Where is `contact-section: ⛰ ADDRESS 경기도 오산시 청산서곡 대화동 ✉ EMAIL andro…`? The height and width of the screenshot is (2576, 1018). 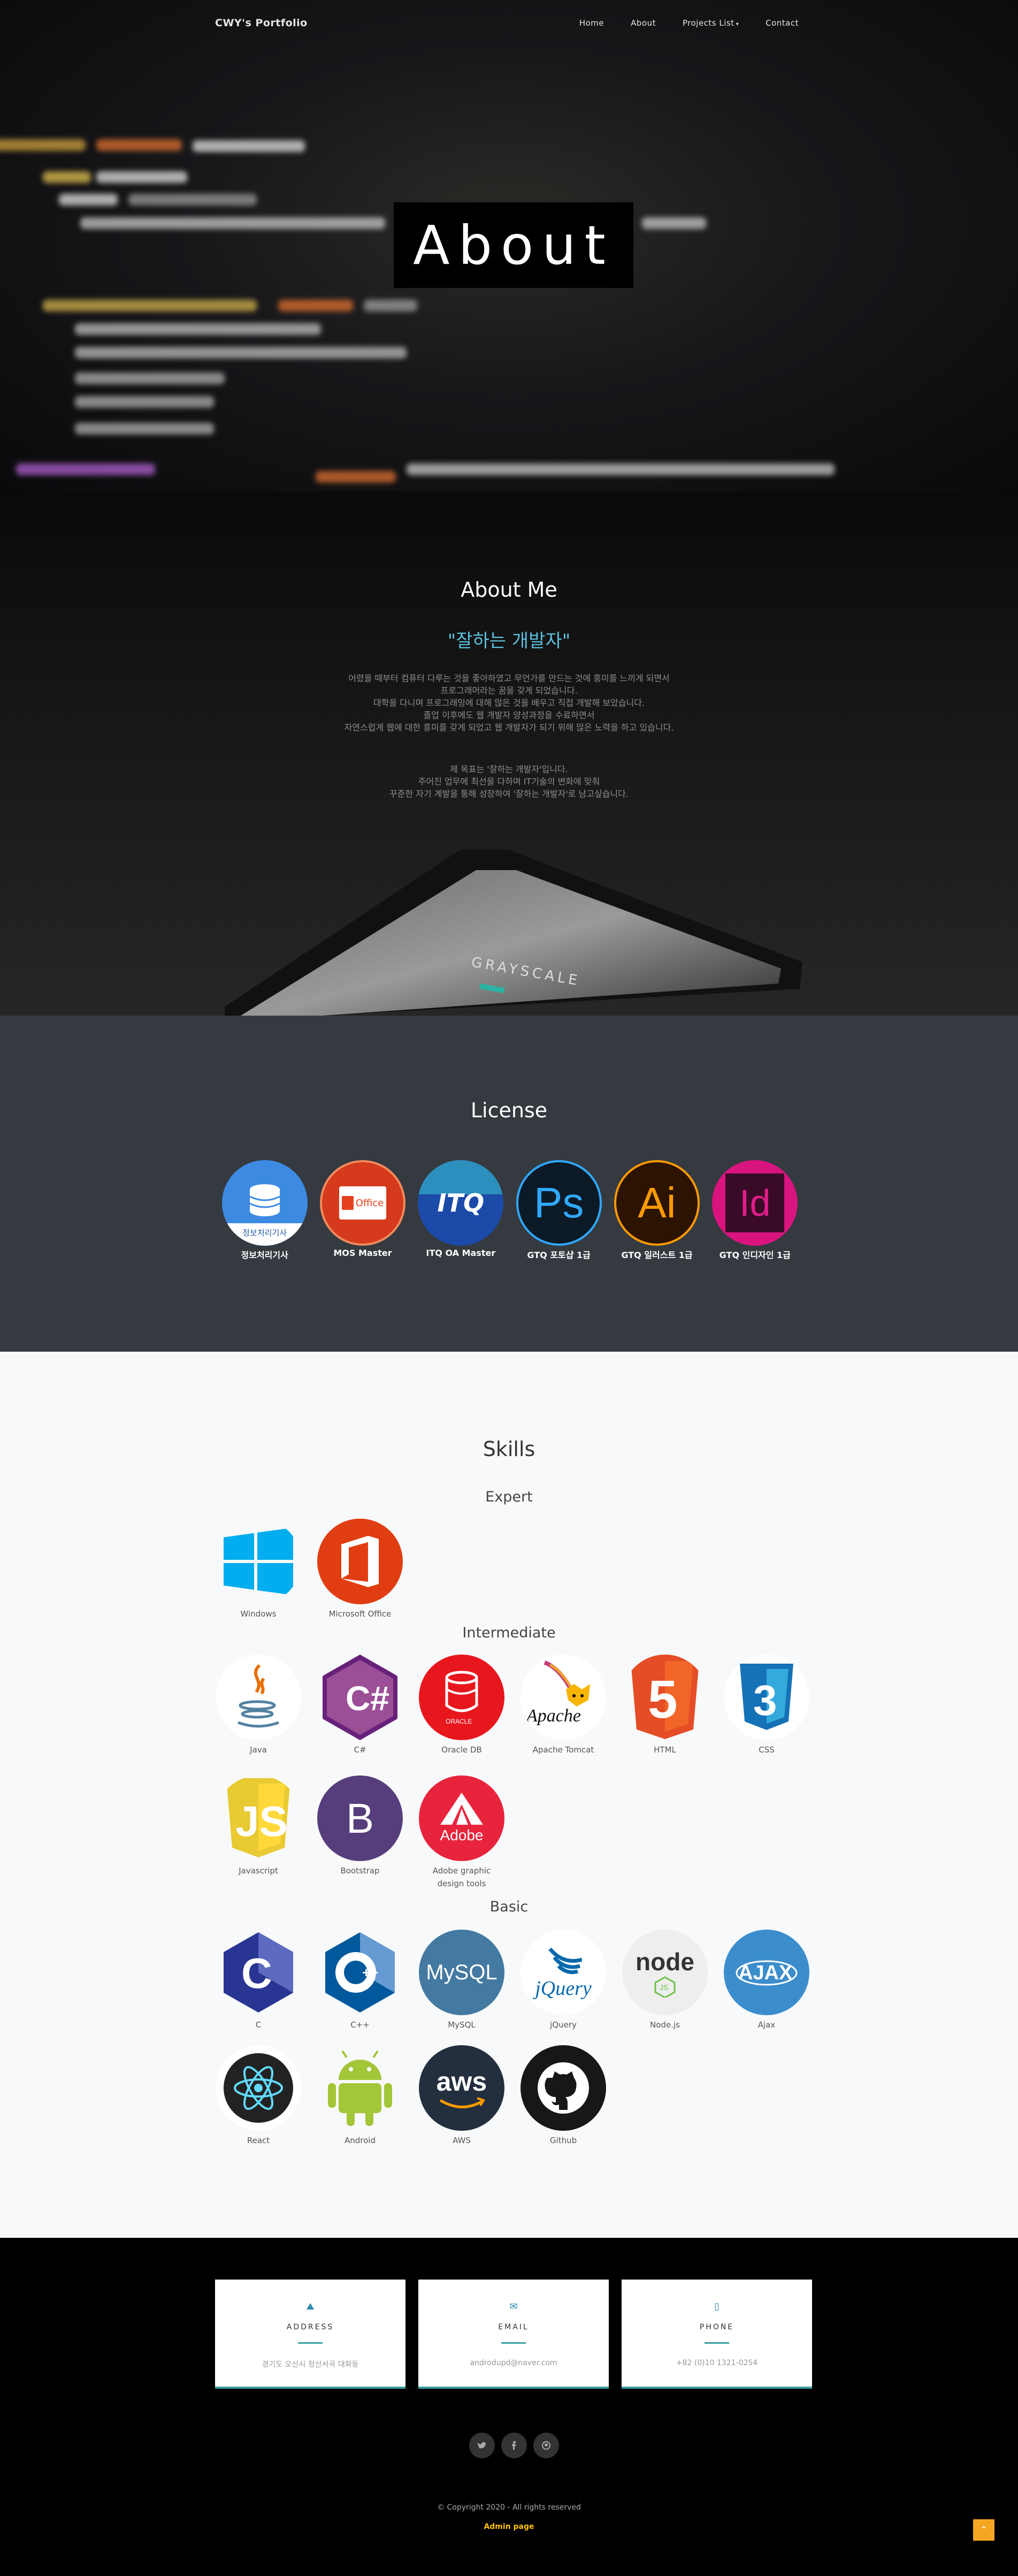 contact-section: ⛰ ADDRESS 경기도 오산시 청산서곡 대화동 ✉ EMAIL andro… is located at coordinates (509, 2407).